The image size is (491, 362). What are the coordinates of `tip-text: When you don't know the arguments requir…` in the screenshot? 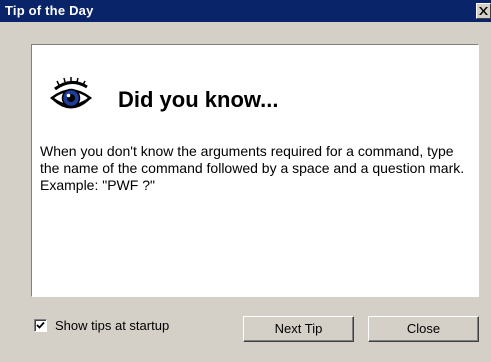 It's located at (252, 168).